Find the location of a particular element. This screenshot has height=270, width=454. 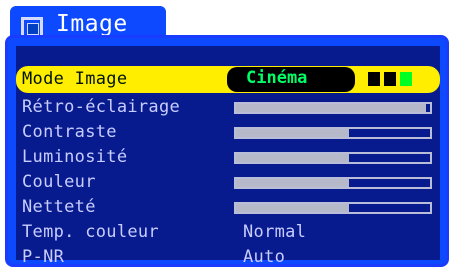

temperature-value: Normal is located at coordinates (275, 232).